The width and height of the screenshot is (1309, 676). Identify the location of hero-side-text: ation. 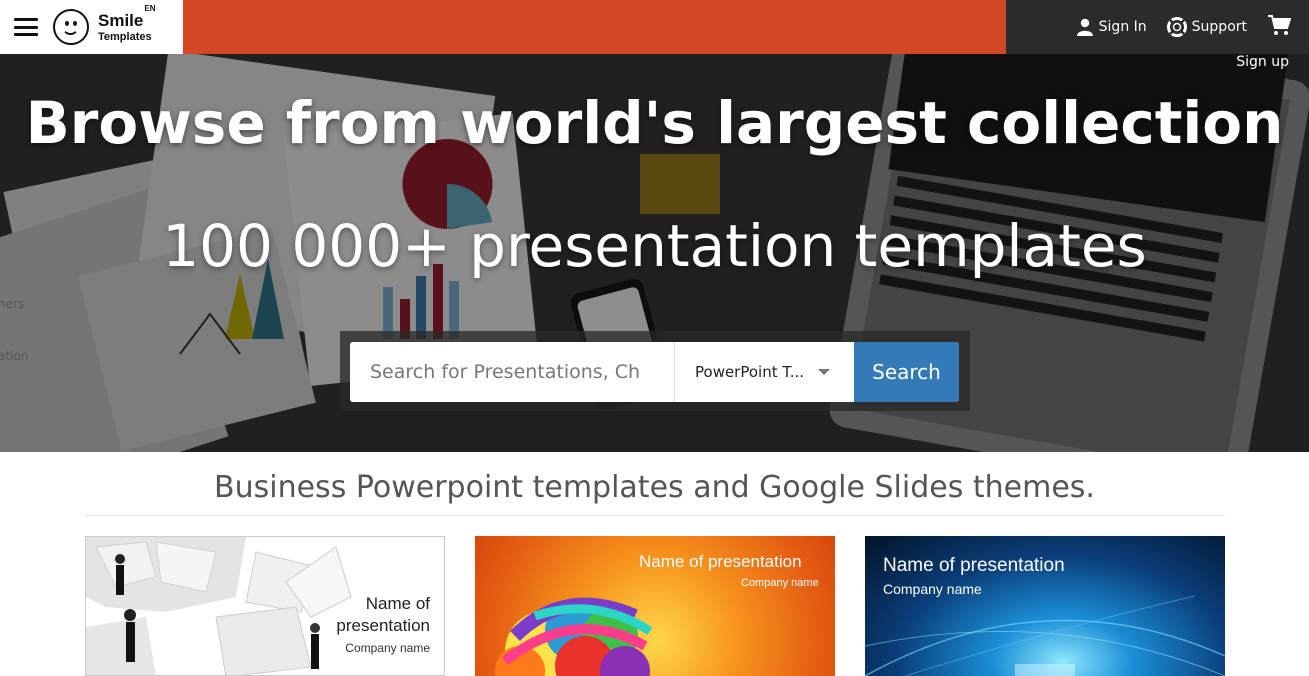
(14, 356).